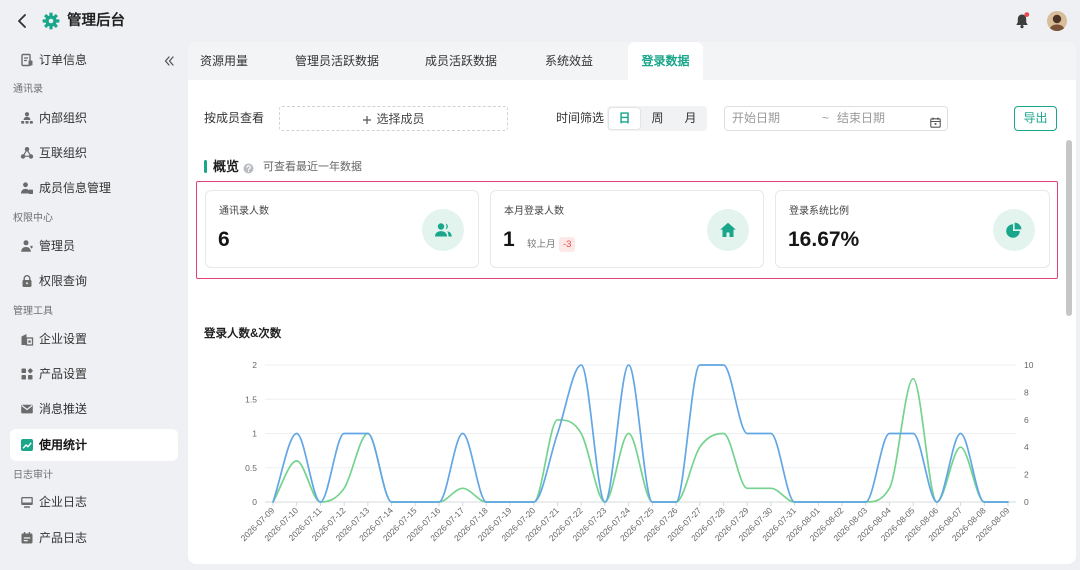 This screenshot has width=1080, height=570. I want to click on vertical-scrollbar, so click(1069, 228).